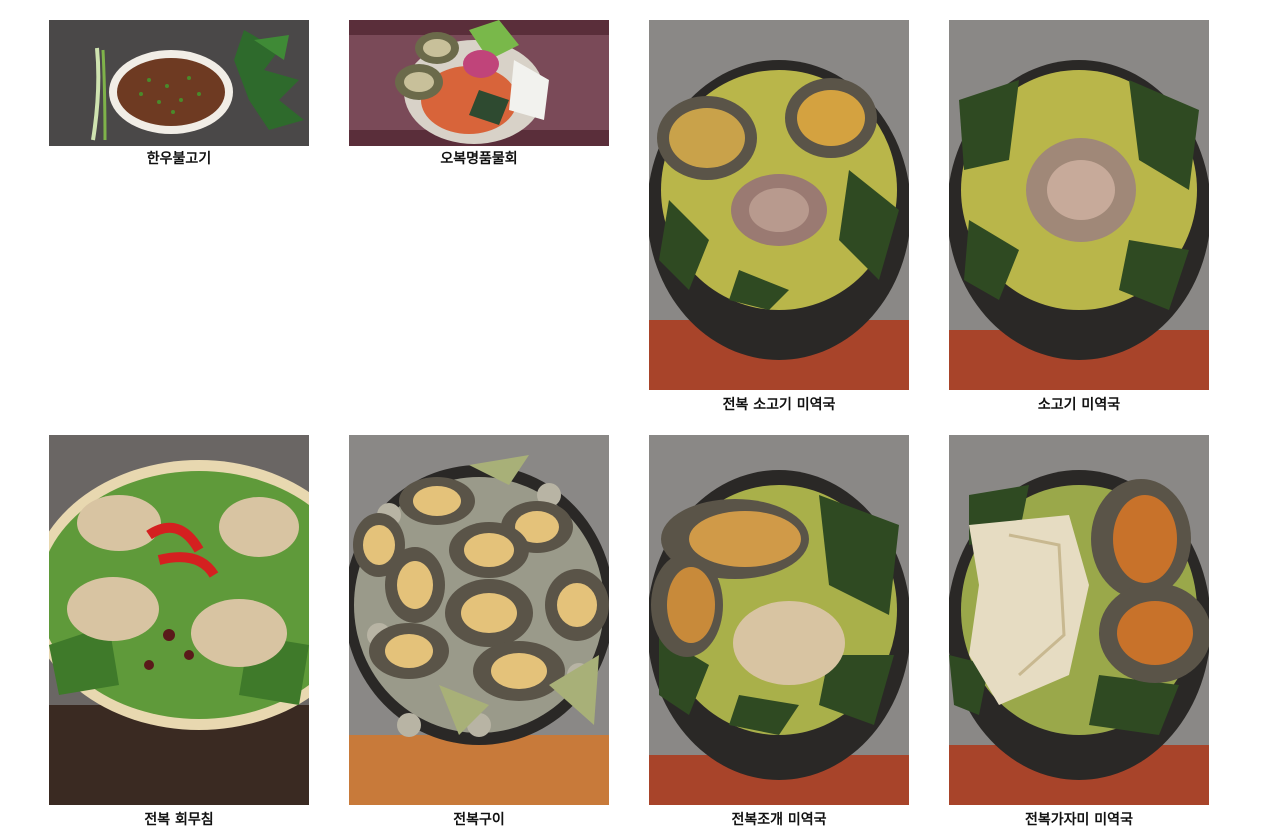 Image resolution: width=1283 pixels, height=830 pixels. I want to click on gallery-item-bulgogi: 한우불고기, so click(179, 95).